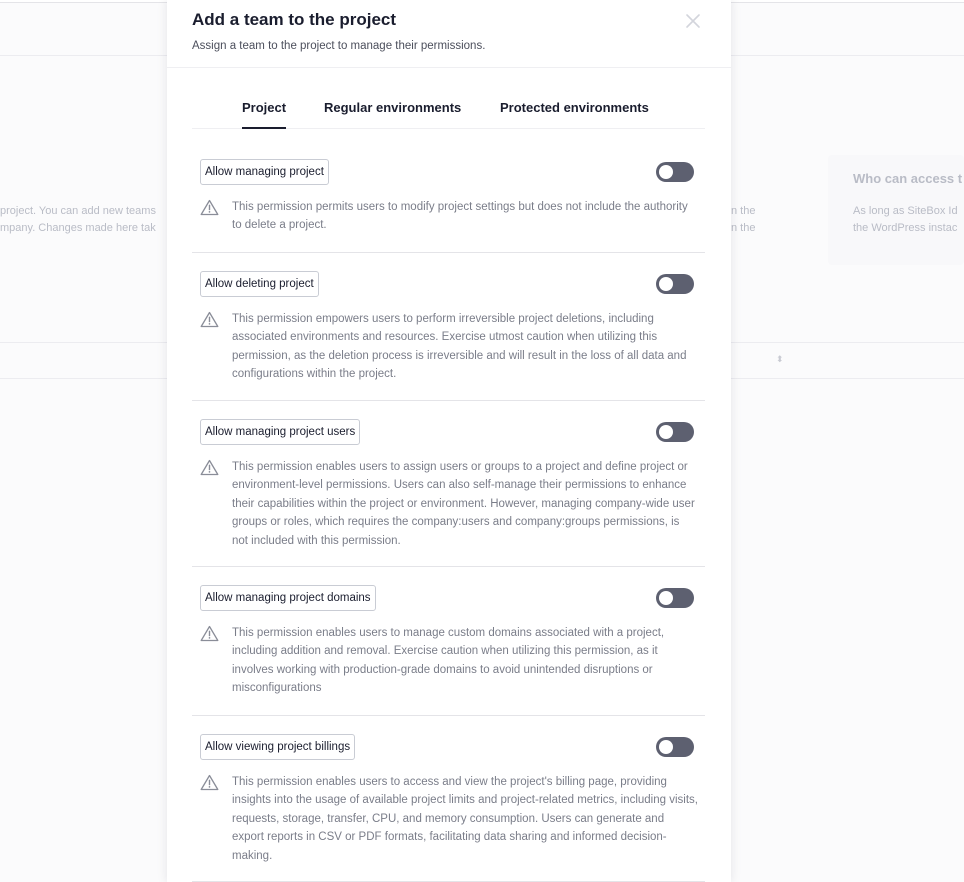 The height and width of the screenshot is (882, 964). Describe the element at coordinates (675, 432) in the screenshot. I see `managing-project-users-toggle` at that location.